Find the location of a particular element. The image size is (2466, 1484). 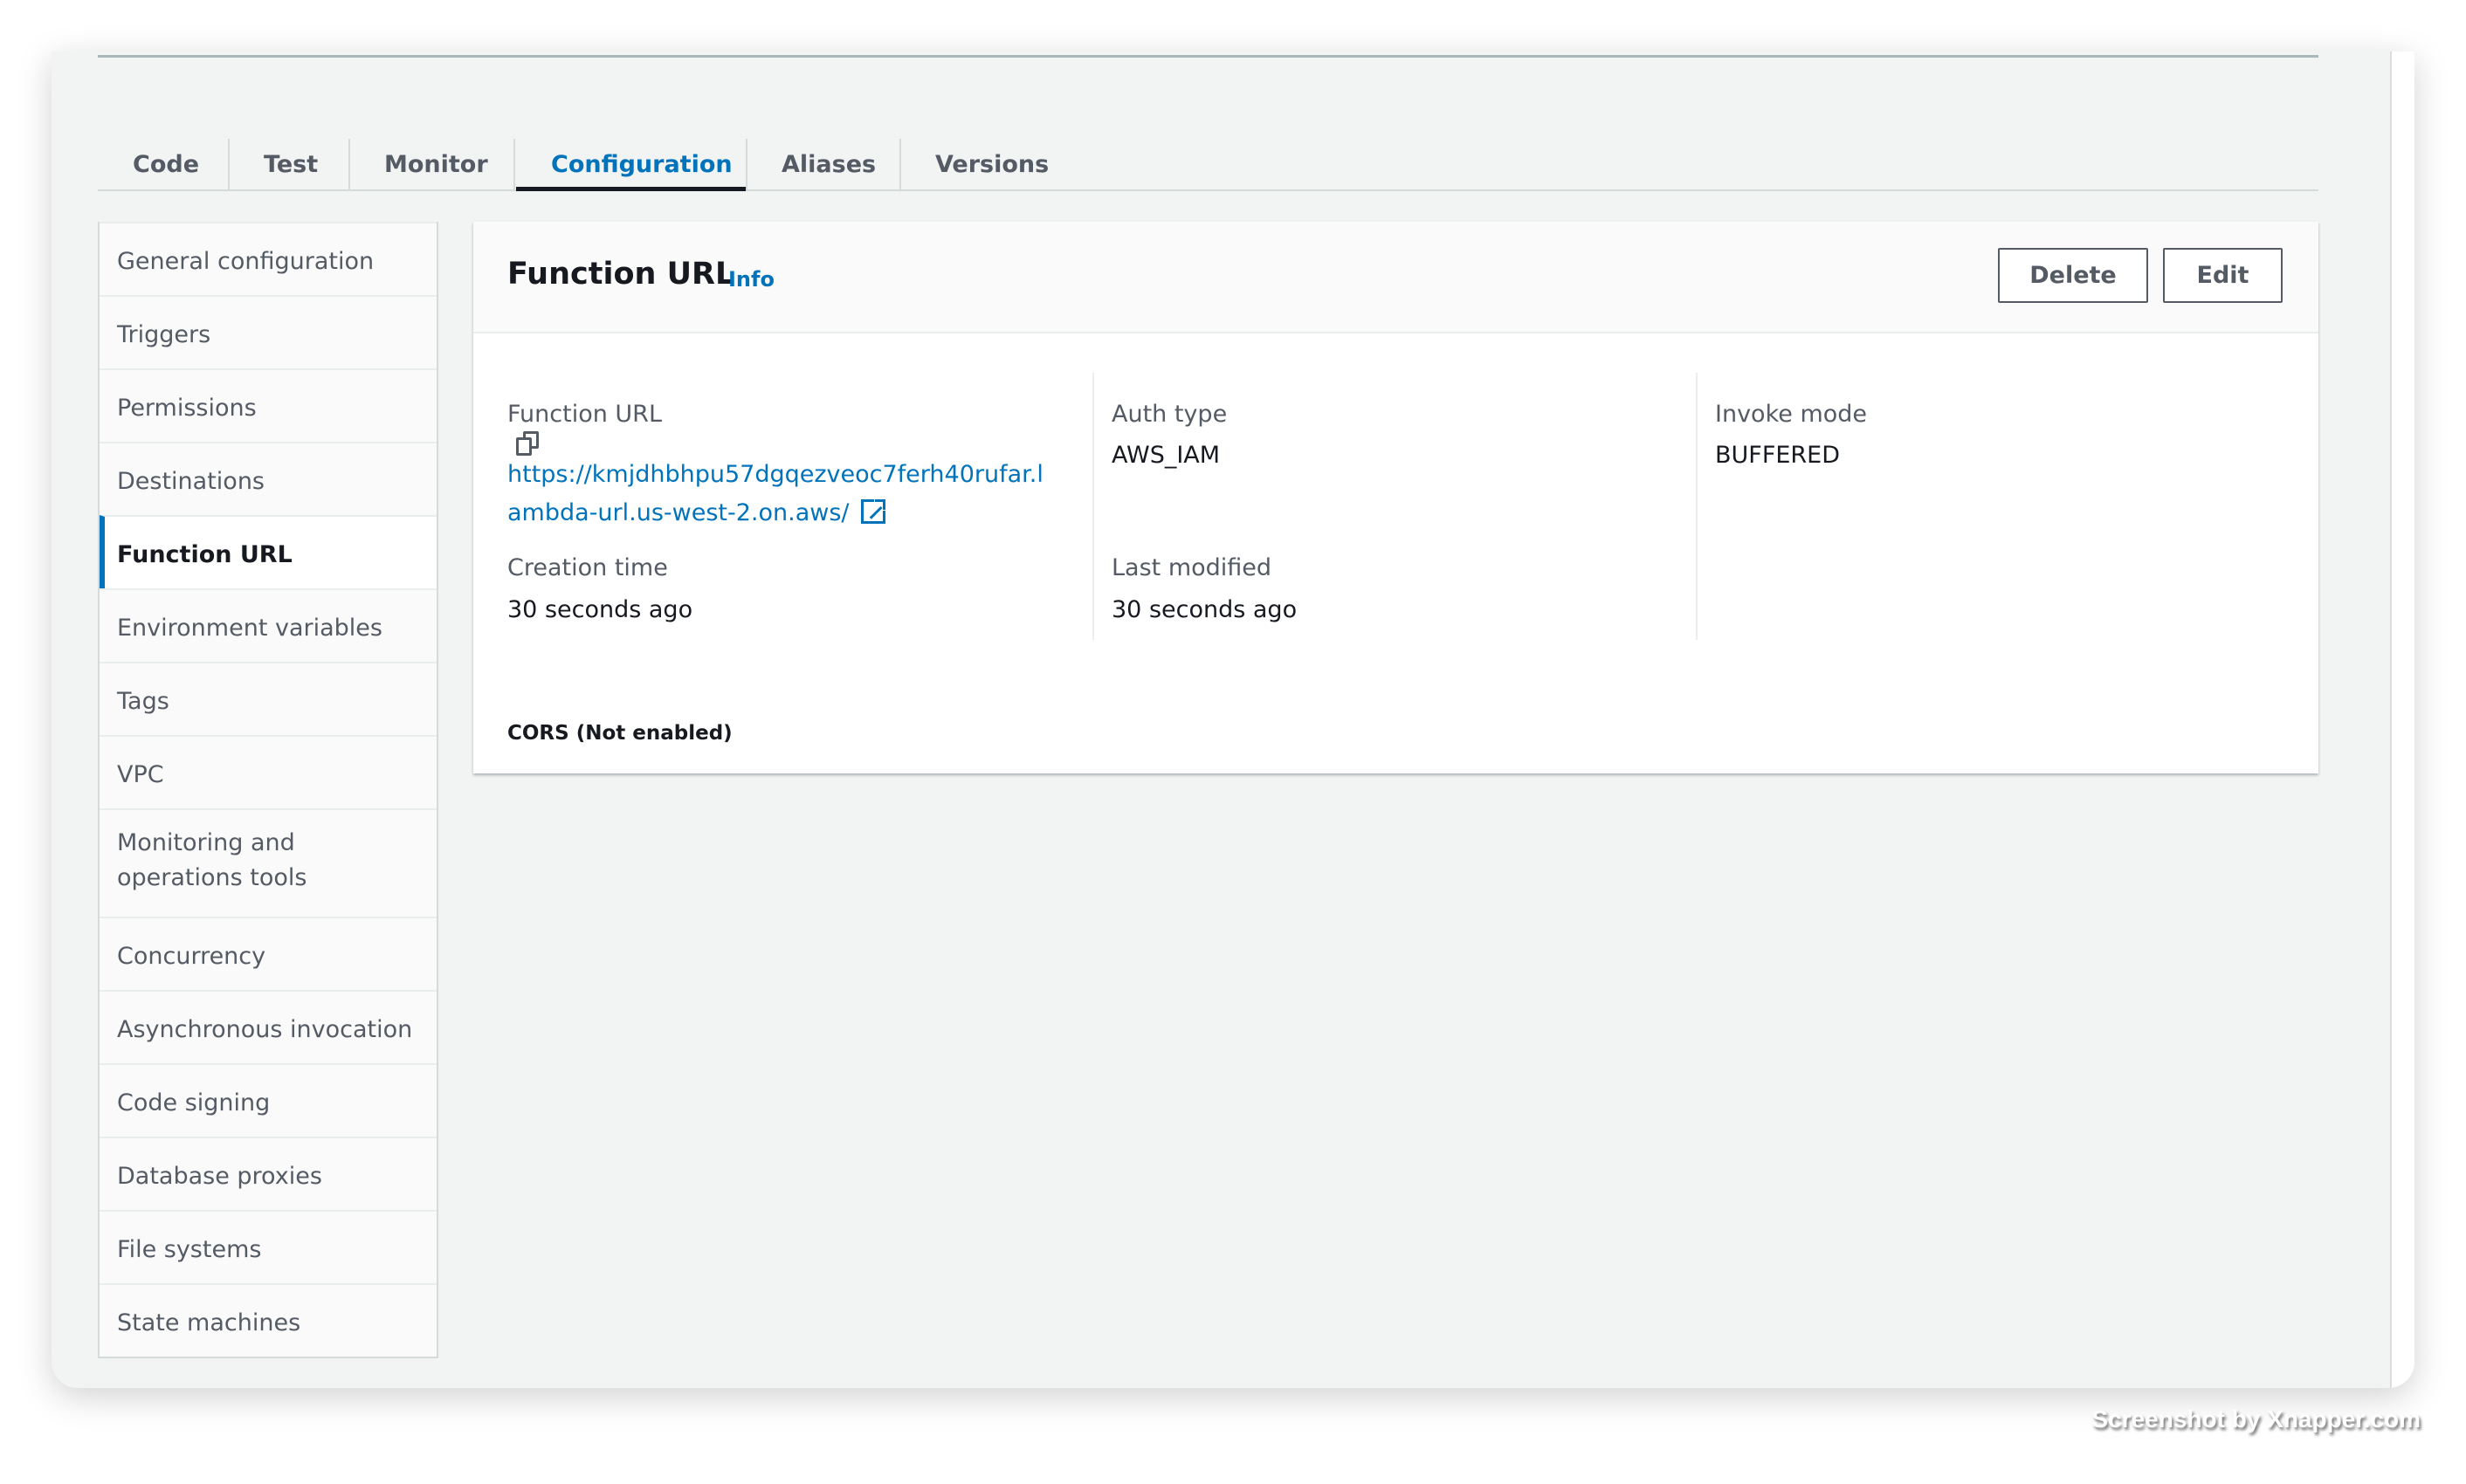

last-modified-value: 30 seconds ago is located at coordinates (1205, 609).